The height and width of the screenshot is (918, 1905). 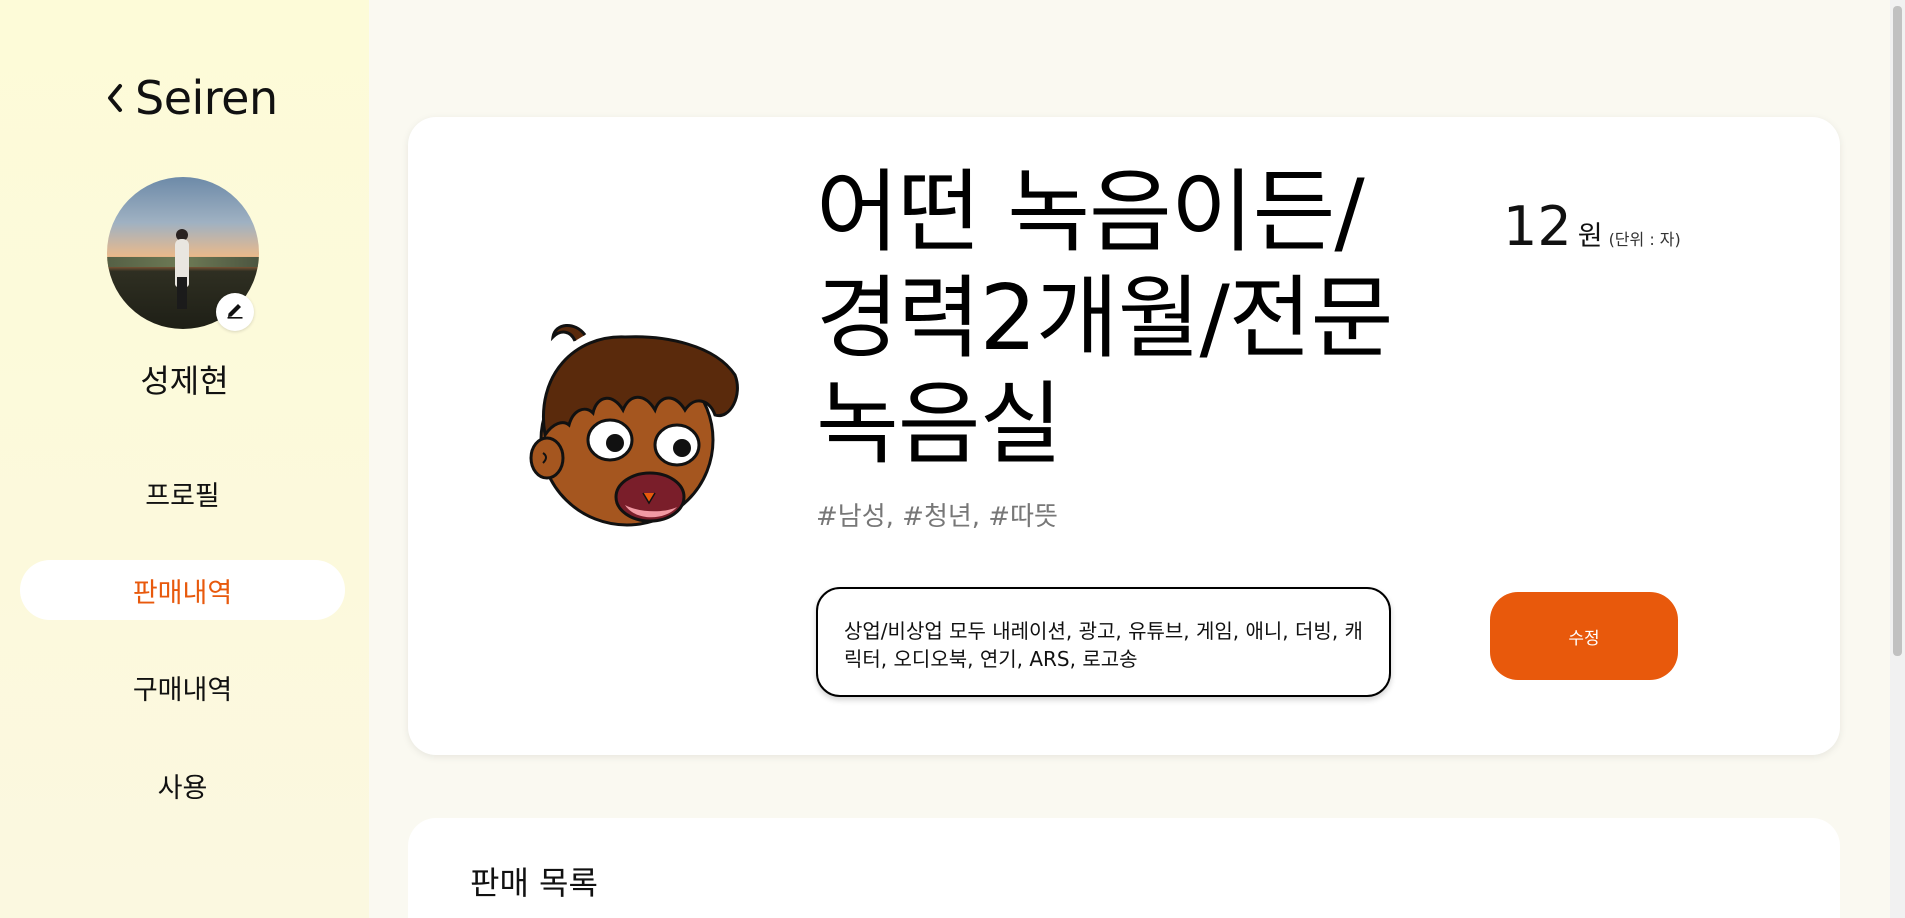 What do you see at coordinates (182, 493) in the screenshot?
I see `sidebar-item-profile: 프로필` at bounding box center [182, 493].